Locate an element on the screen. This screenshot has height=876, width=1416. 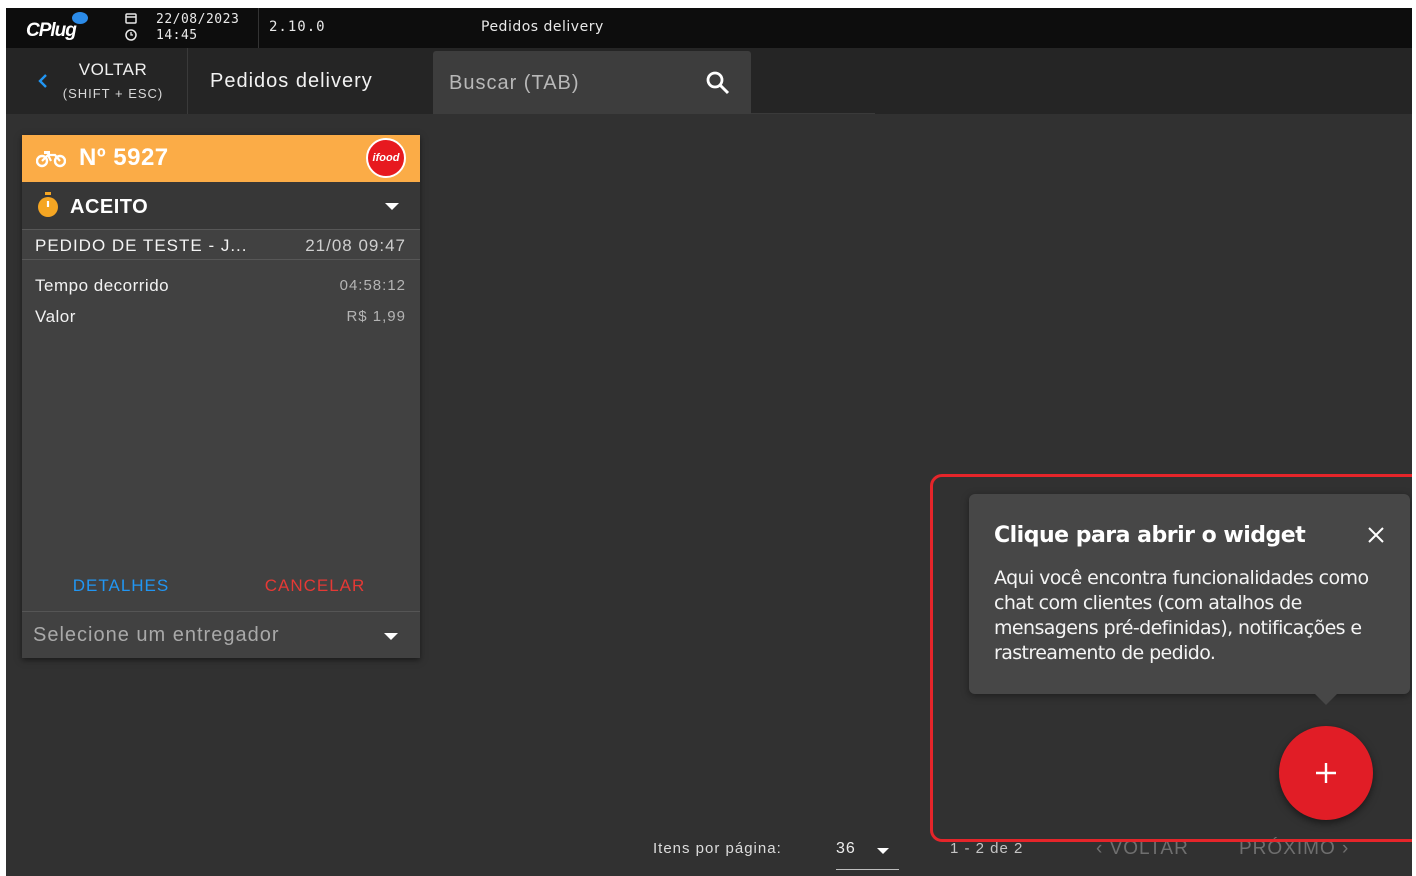
logo-text: CPlug is located at coordinates (51, 30).